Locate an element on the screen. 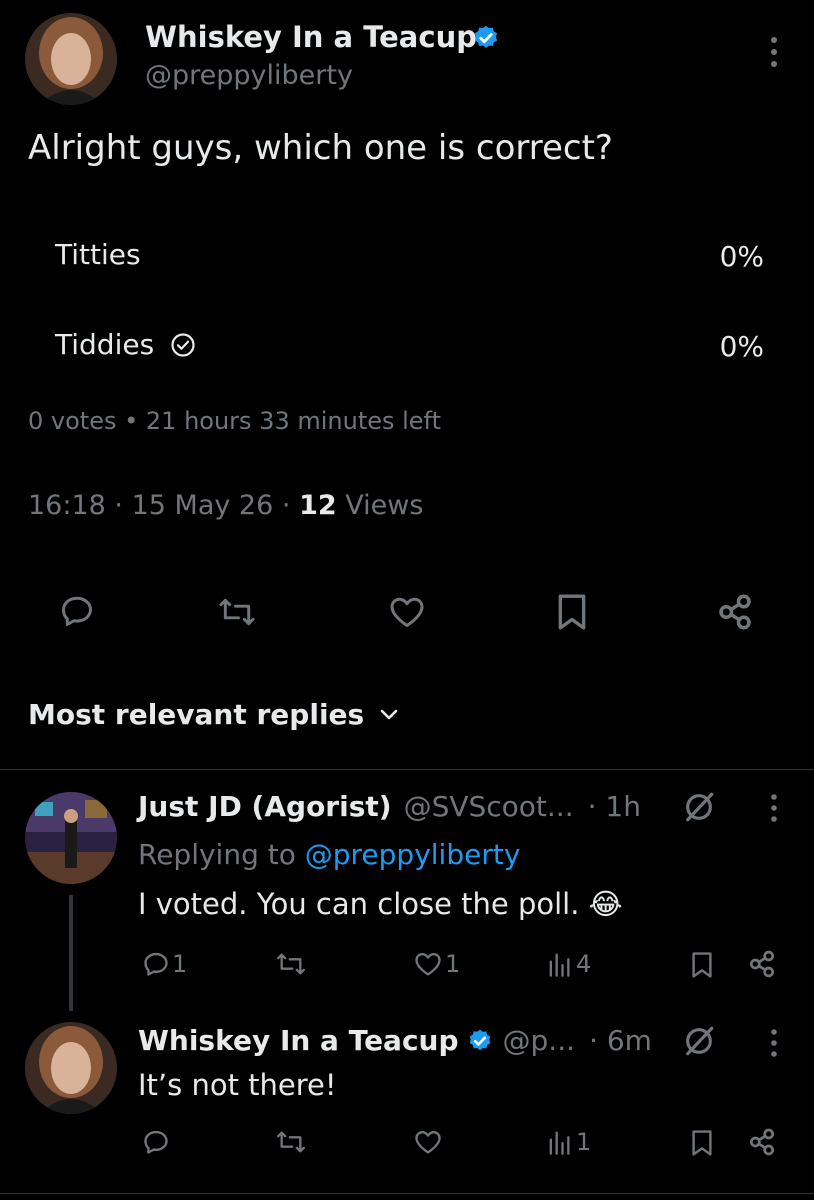  author-avatar is located at coordinates (71, 59).